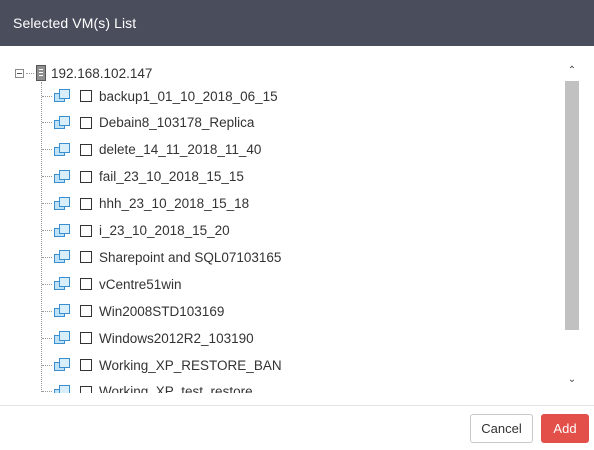 This screenshot has height=450, width=594. I want to click on dialog-footer: Cancel Add, so click(297, 427).